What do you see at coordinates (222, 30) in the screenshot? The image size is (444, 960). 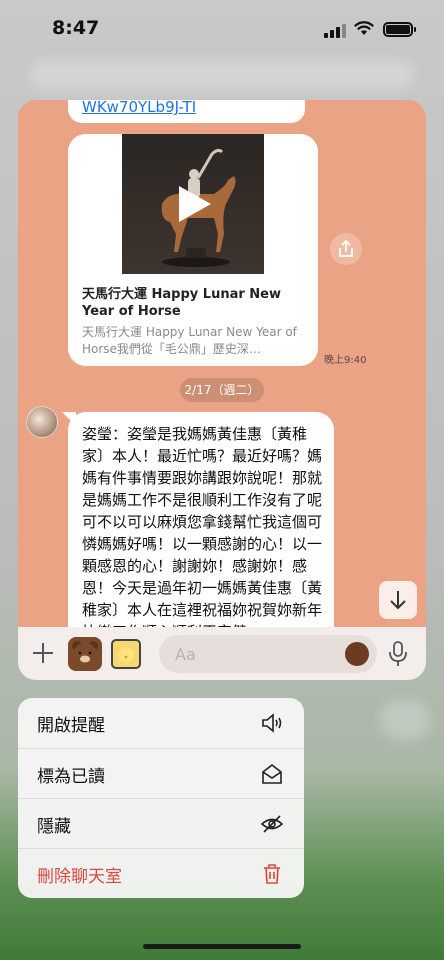 I see `status-bar: 8:47` at bounding box center [222, 30].